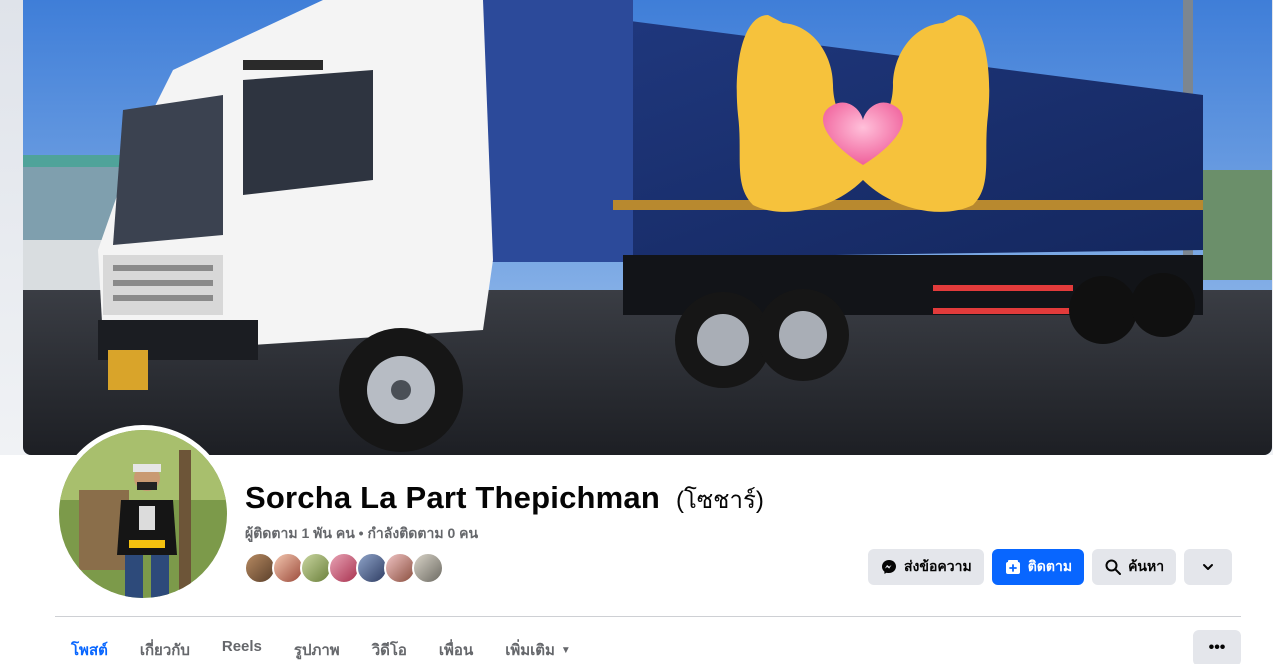 This screenshot has height=664, width=1273. Describe the element at coordinates (164, 650) in the screenshot. I see `tab-label: เกี่ยวกับ` at that location.